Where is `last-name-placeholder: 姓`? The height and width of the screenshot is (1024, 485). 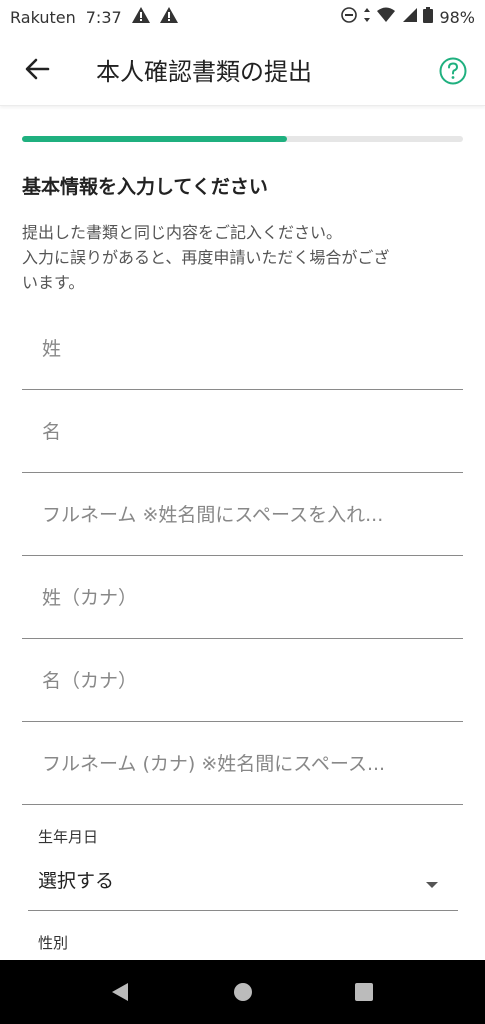 last-name-placeholder: 姓 is located at coordinates (52, 349).